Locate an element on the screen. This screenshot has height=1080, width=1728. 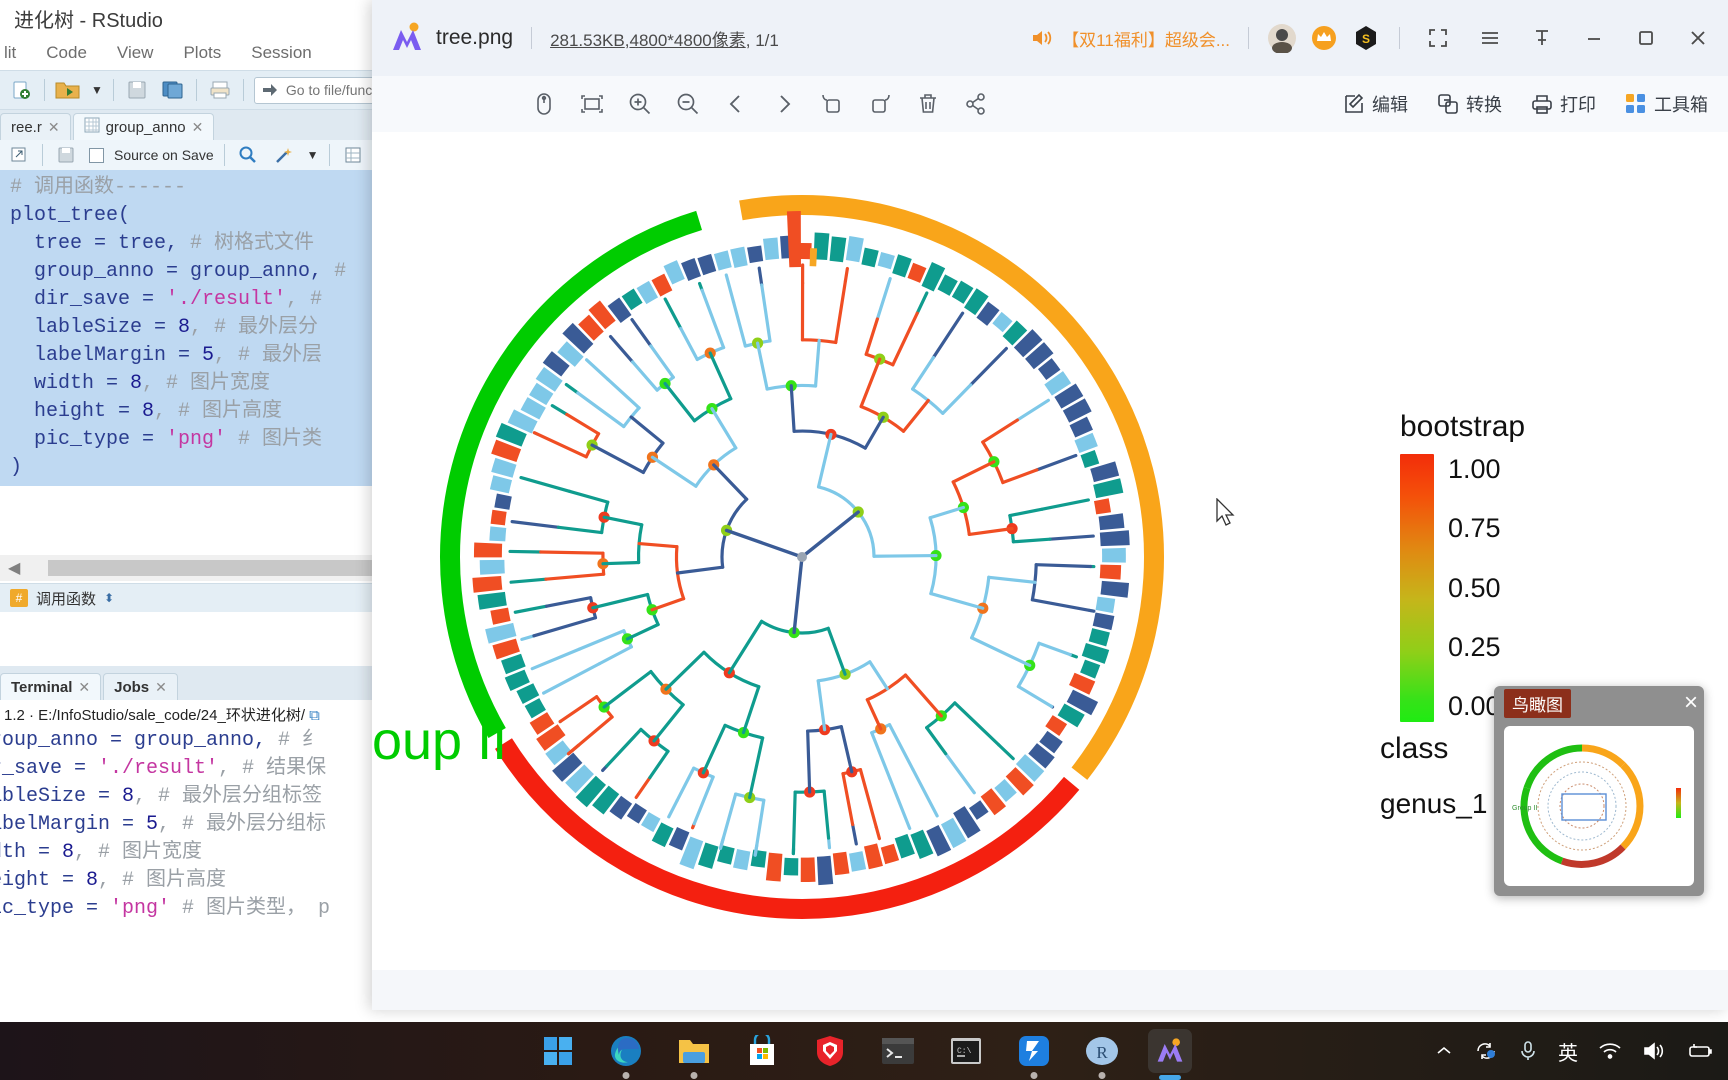
mouse-pointer-icon is located at coordinates (544, 104).